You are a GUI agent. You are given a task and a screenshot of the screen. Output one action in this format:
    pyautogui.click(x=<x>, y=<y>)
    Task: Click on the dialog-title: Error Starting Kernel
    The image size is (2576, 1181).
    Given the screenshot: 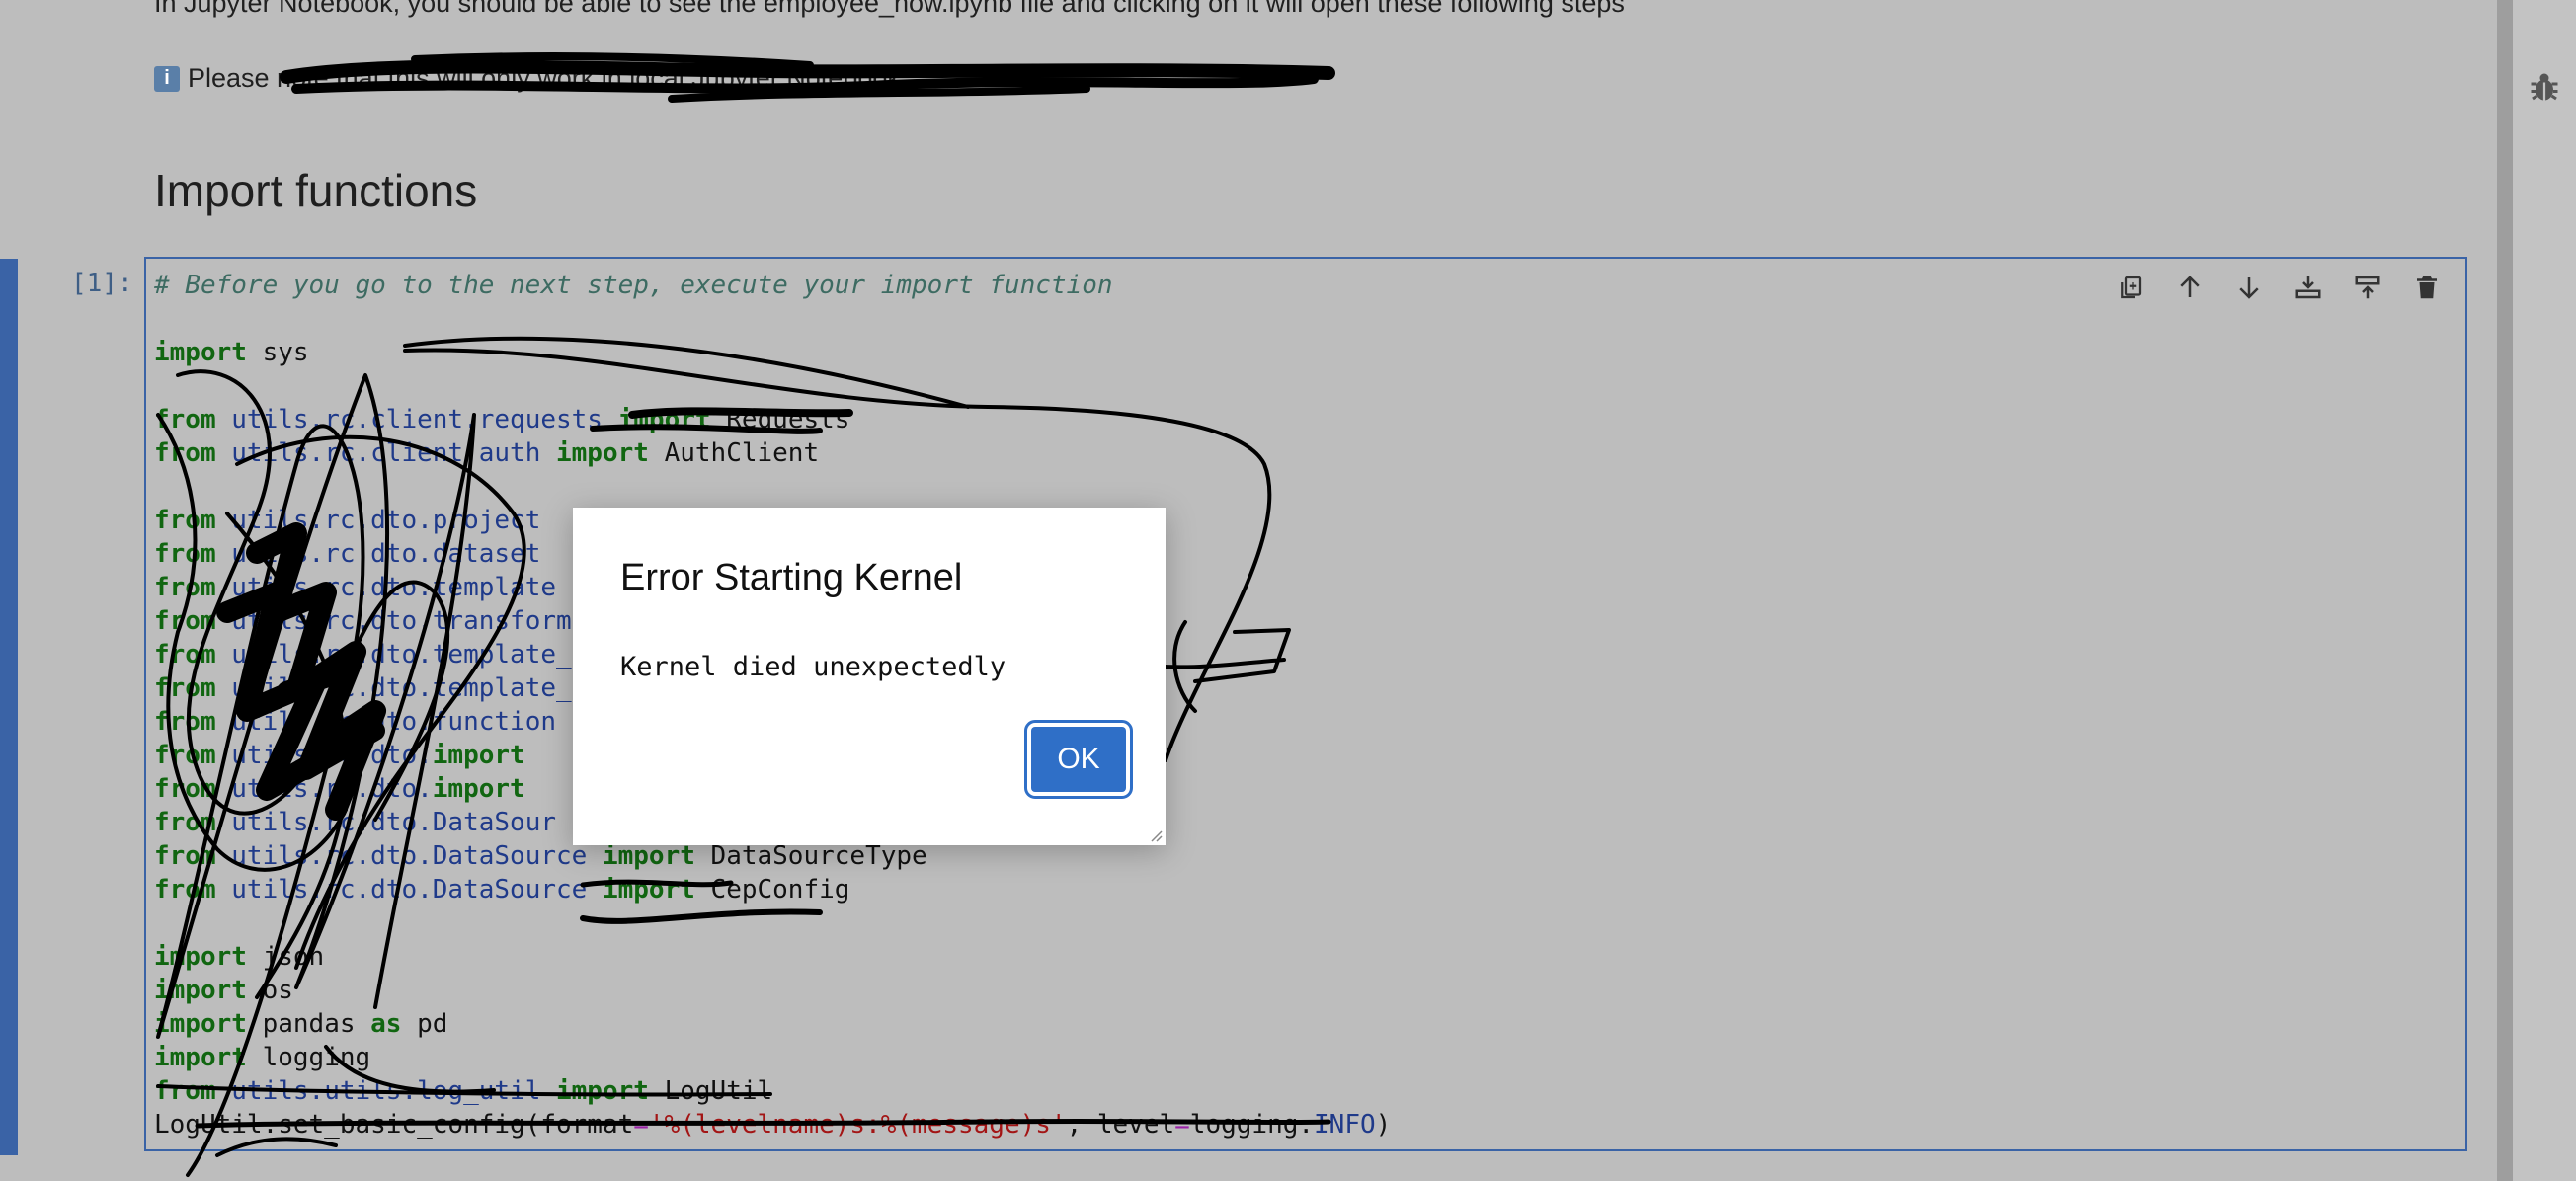 What is the action you would take?
    pyautogui.click(x=791, y=577)
    